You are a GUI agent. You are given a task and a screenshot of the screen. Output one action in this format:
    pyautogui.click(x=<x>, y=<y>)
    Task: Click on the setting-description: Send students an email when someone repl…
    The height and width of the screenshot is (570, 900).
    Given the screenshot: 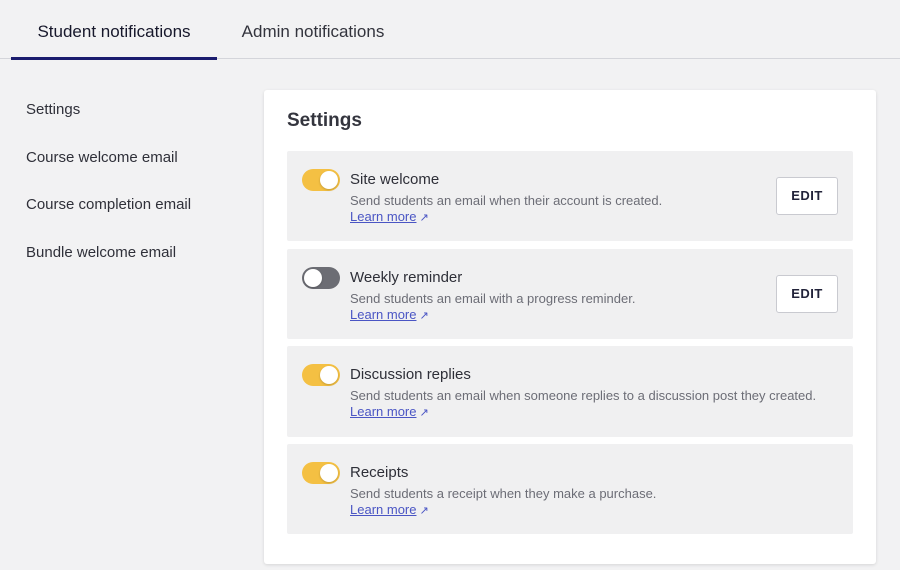 What is the action you would take?
    pyautogui.click(x=583, y=395)
    